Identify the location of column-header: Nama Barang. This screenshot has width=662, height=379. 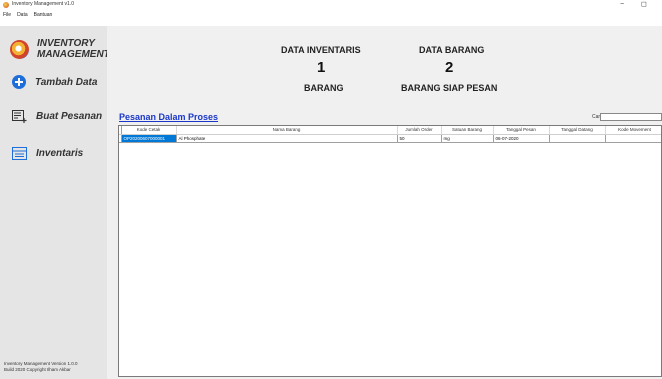
(287, 130).